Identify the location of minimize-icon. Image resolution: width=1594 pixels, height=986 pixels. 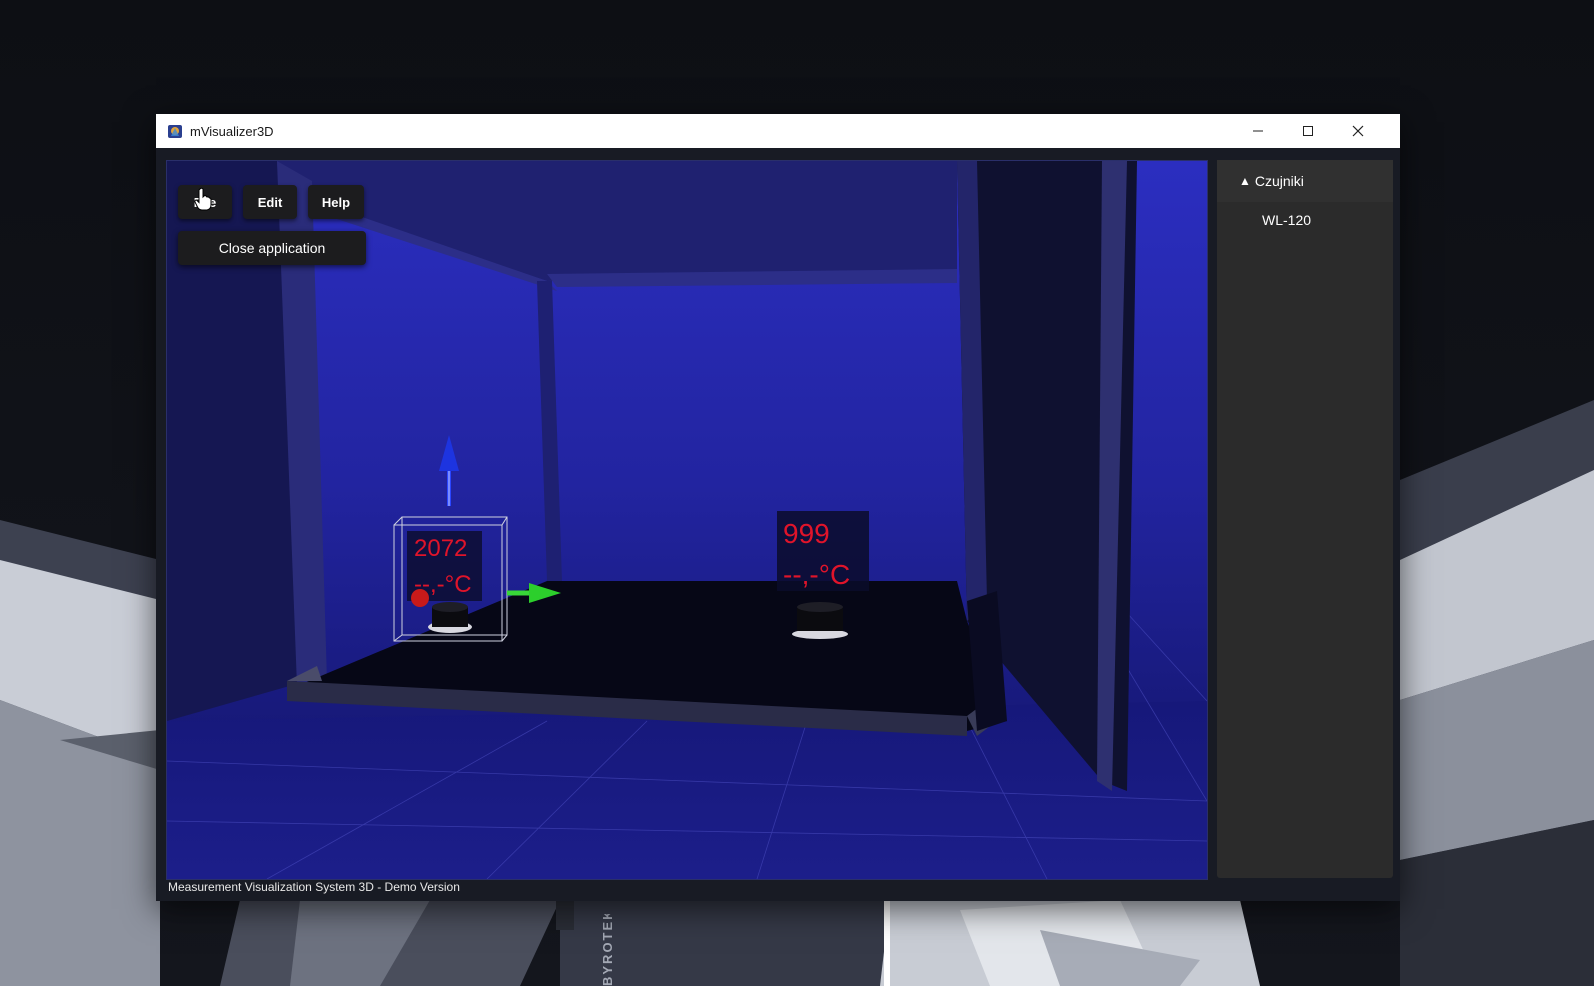
(1258, 131).